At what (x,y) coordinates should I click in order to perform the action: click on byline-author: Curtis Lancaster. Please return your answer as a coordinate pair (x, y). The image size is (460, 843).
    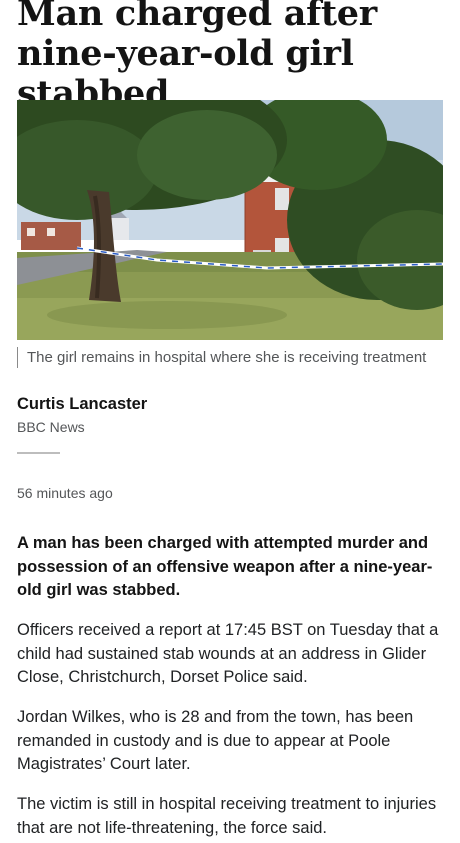
    Looking at the image, I should click on (82, 404).